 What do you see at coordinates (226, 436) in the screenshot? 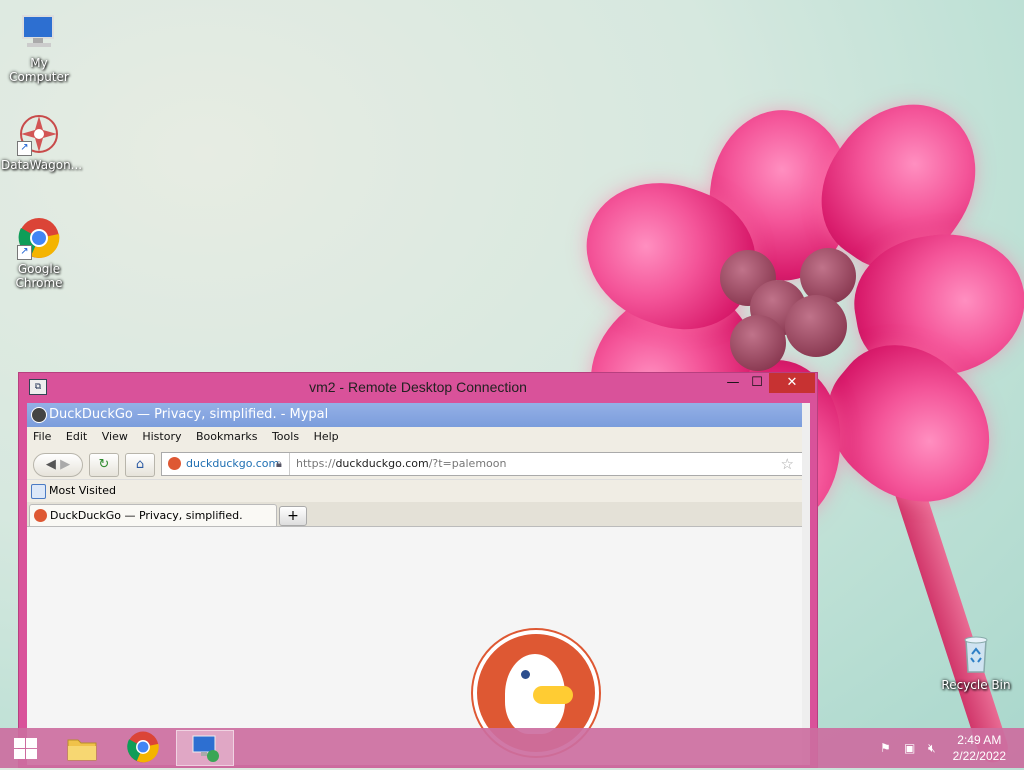
I see `menu-bookmarks: Bookmarks` at bounding box center [226, 436].